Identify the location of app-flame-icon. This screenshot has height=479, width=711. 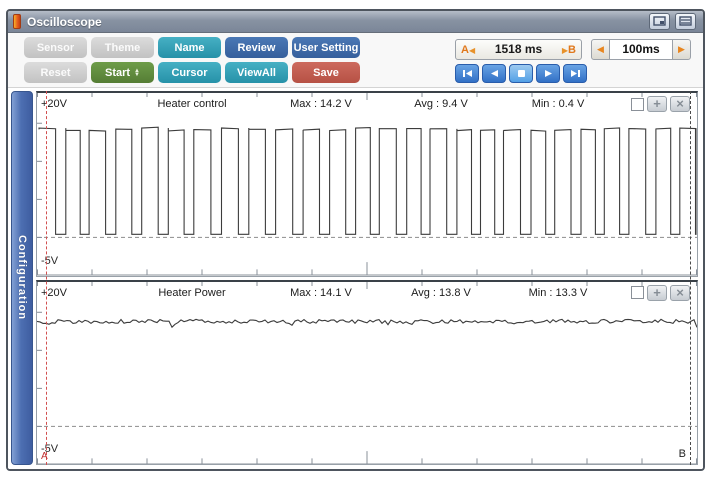
(17, 21).